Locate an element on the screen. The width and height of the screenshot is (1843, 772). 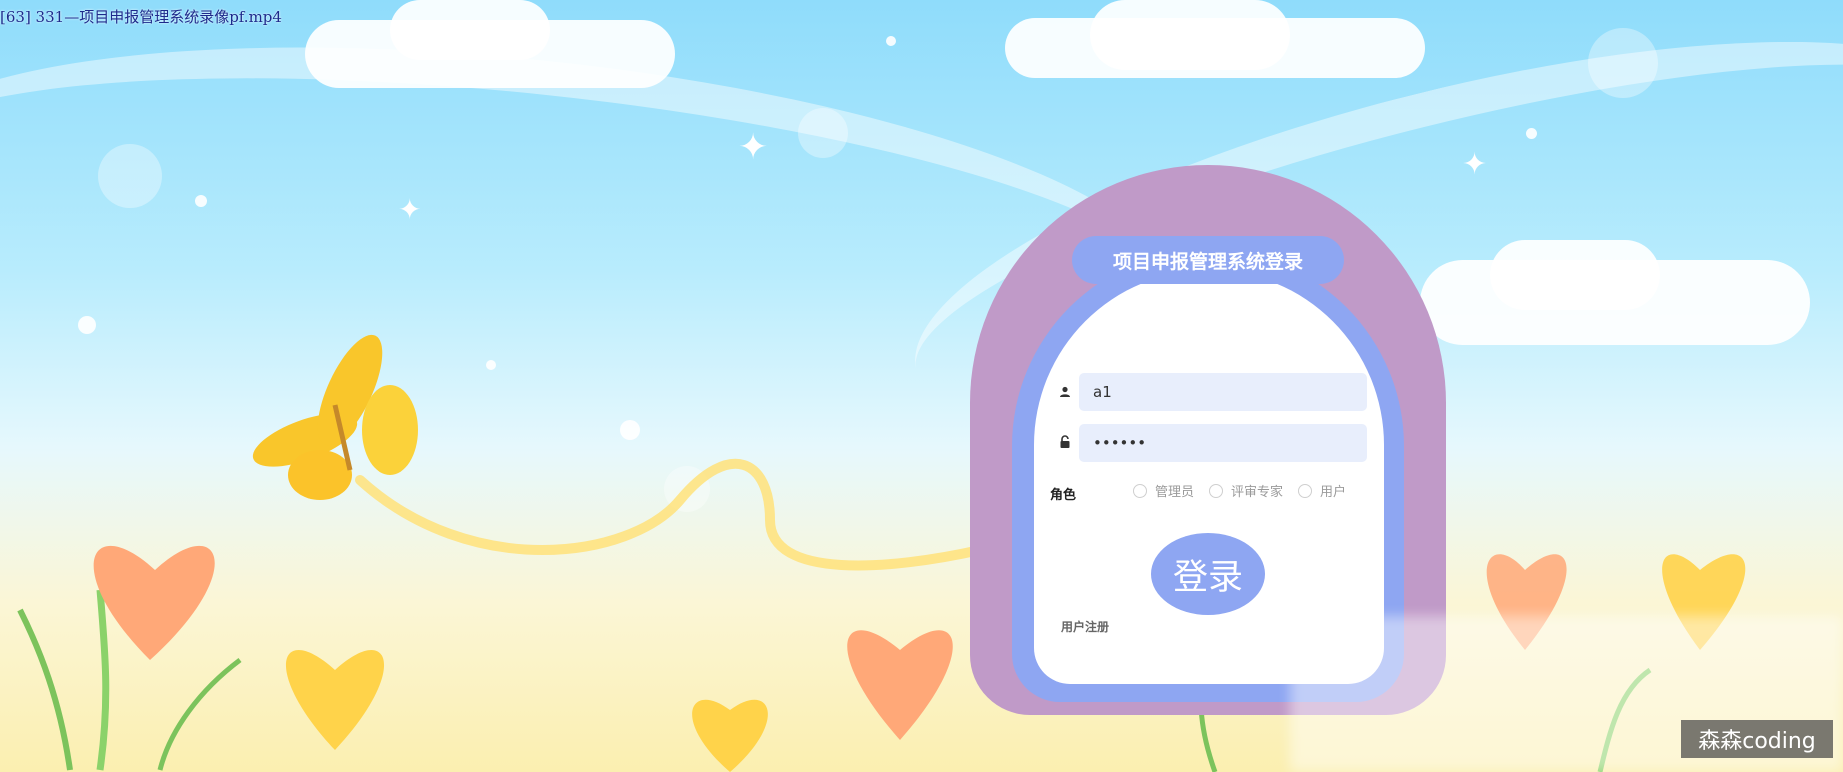
role-option-label: 评审专家 is located at coordinates (1257, 492).